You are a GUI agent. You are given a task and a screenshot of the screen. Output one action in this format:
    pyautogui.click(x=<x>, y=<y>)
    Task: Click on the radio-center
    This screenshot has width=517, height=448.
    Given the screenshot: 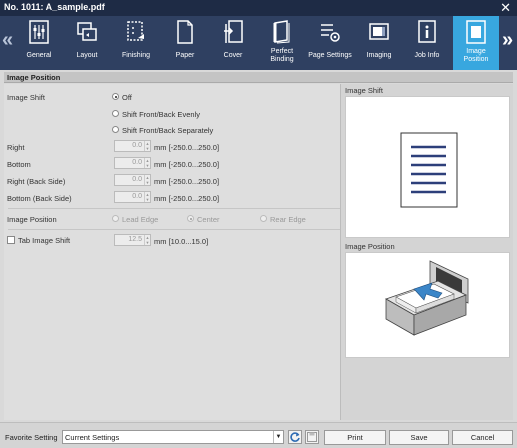 What is the action you would take?
    pyautogui.click(x=190, y=218)
    